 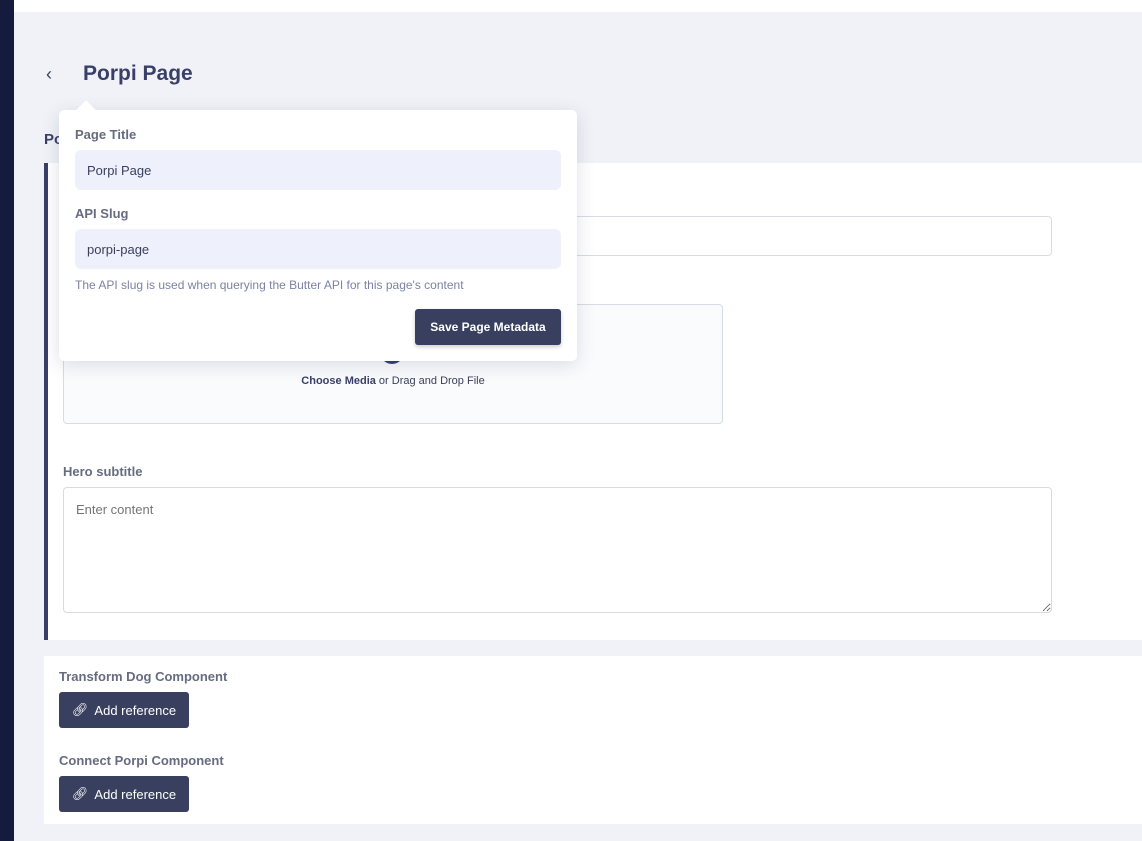 I want to click on hero-subtitle-input, so click(x=557, y=550).